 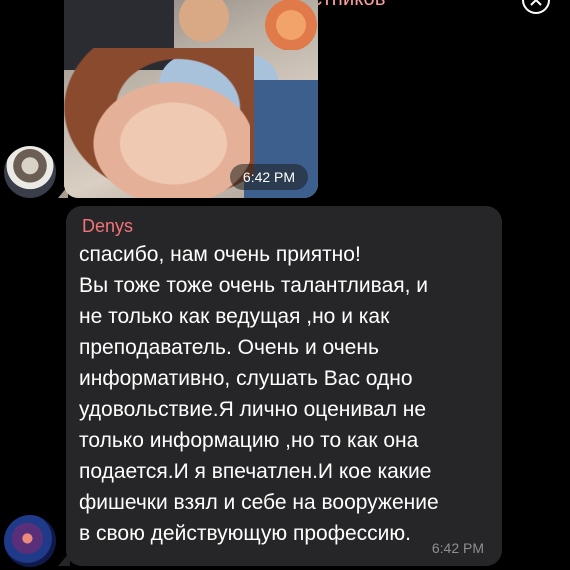 What do you see at coordinates (249, 440) in the screenshot?
I see `message-line: только информацию ,но то как она` at bounding box center [249, 440].